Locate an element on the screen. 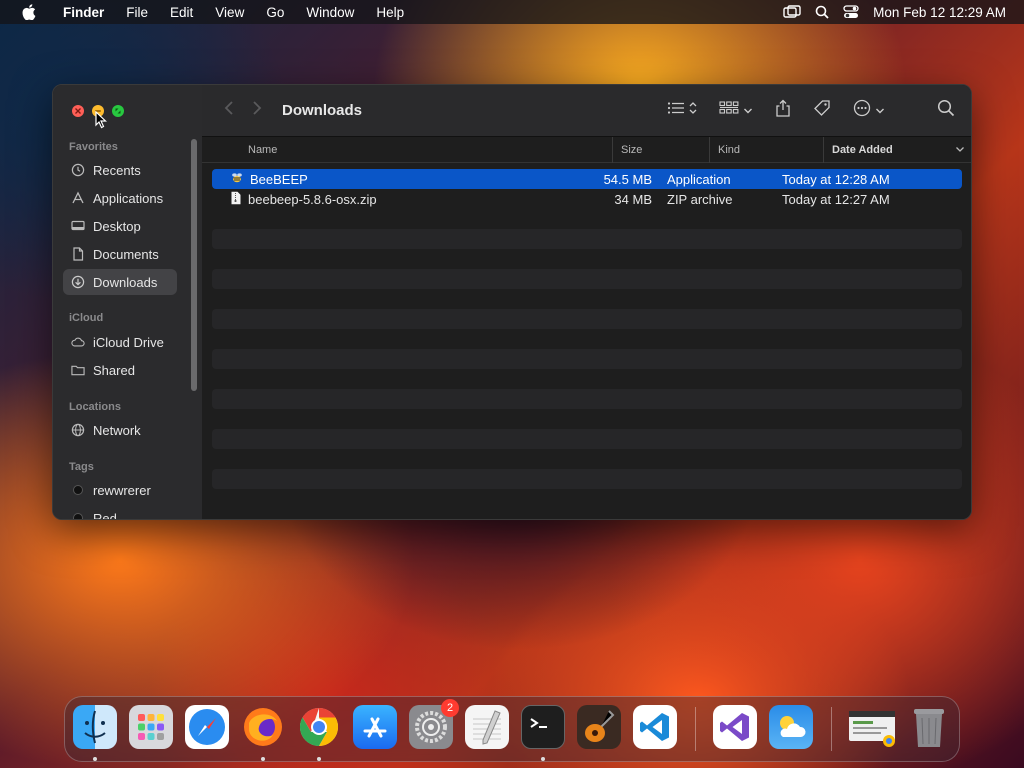 The height and width of the screenshot is (768, 1024). back-button is located at coordinates (229, 110).